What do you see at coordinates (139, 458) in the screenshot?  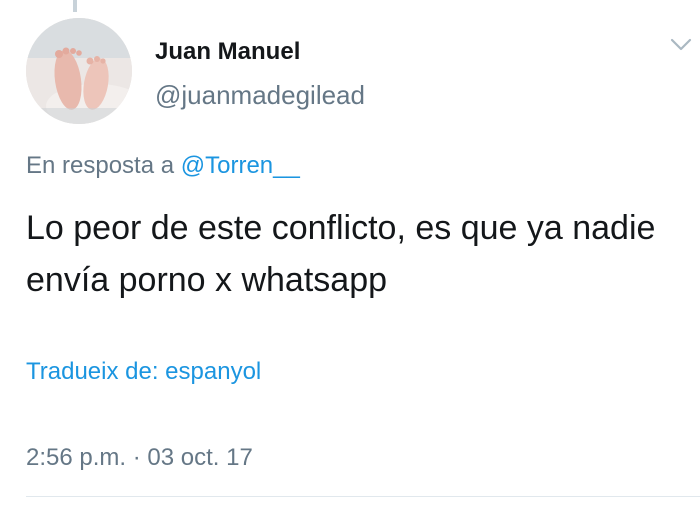 I see `tweet-timestamp: 2:56 p.m. · 03 oct. 17` at bounding box center [139, 458].